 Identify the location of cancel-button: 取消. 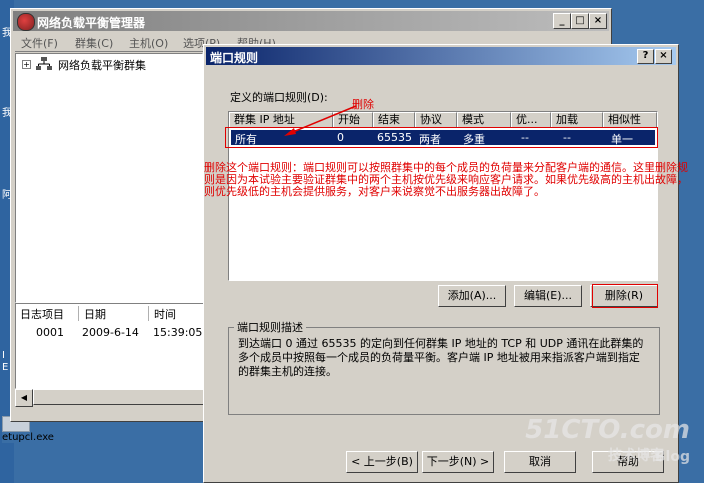
(540, 462).